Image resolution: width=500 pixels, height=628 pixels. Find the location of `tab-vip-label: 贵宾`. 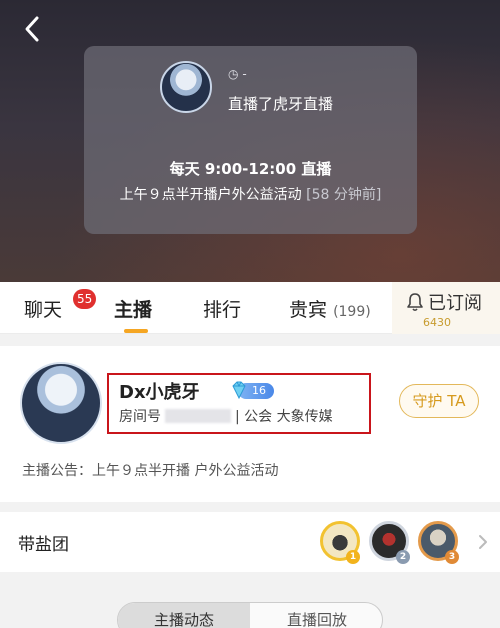

tab-vip-label: 贵宾 is located at coordinates (308, 310).